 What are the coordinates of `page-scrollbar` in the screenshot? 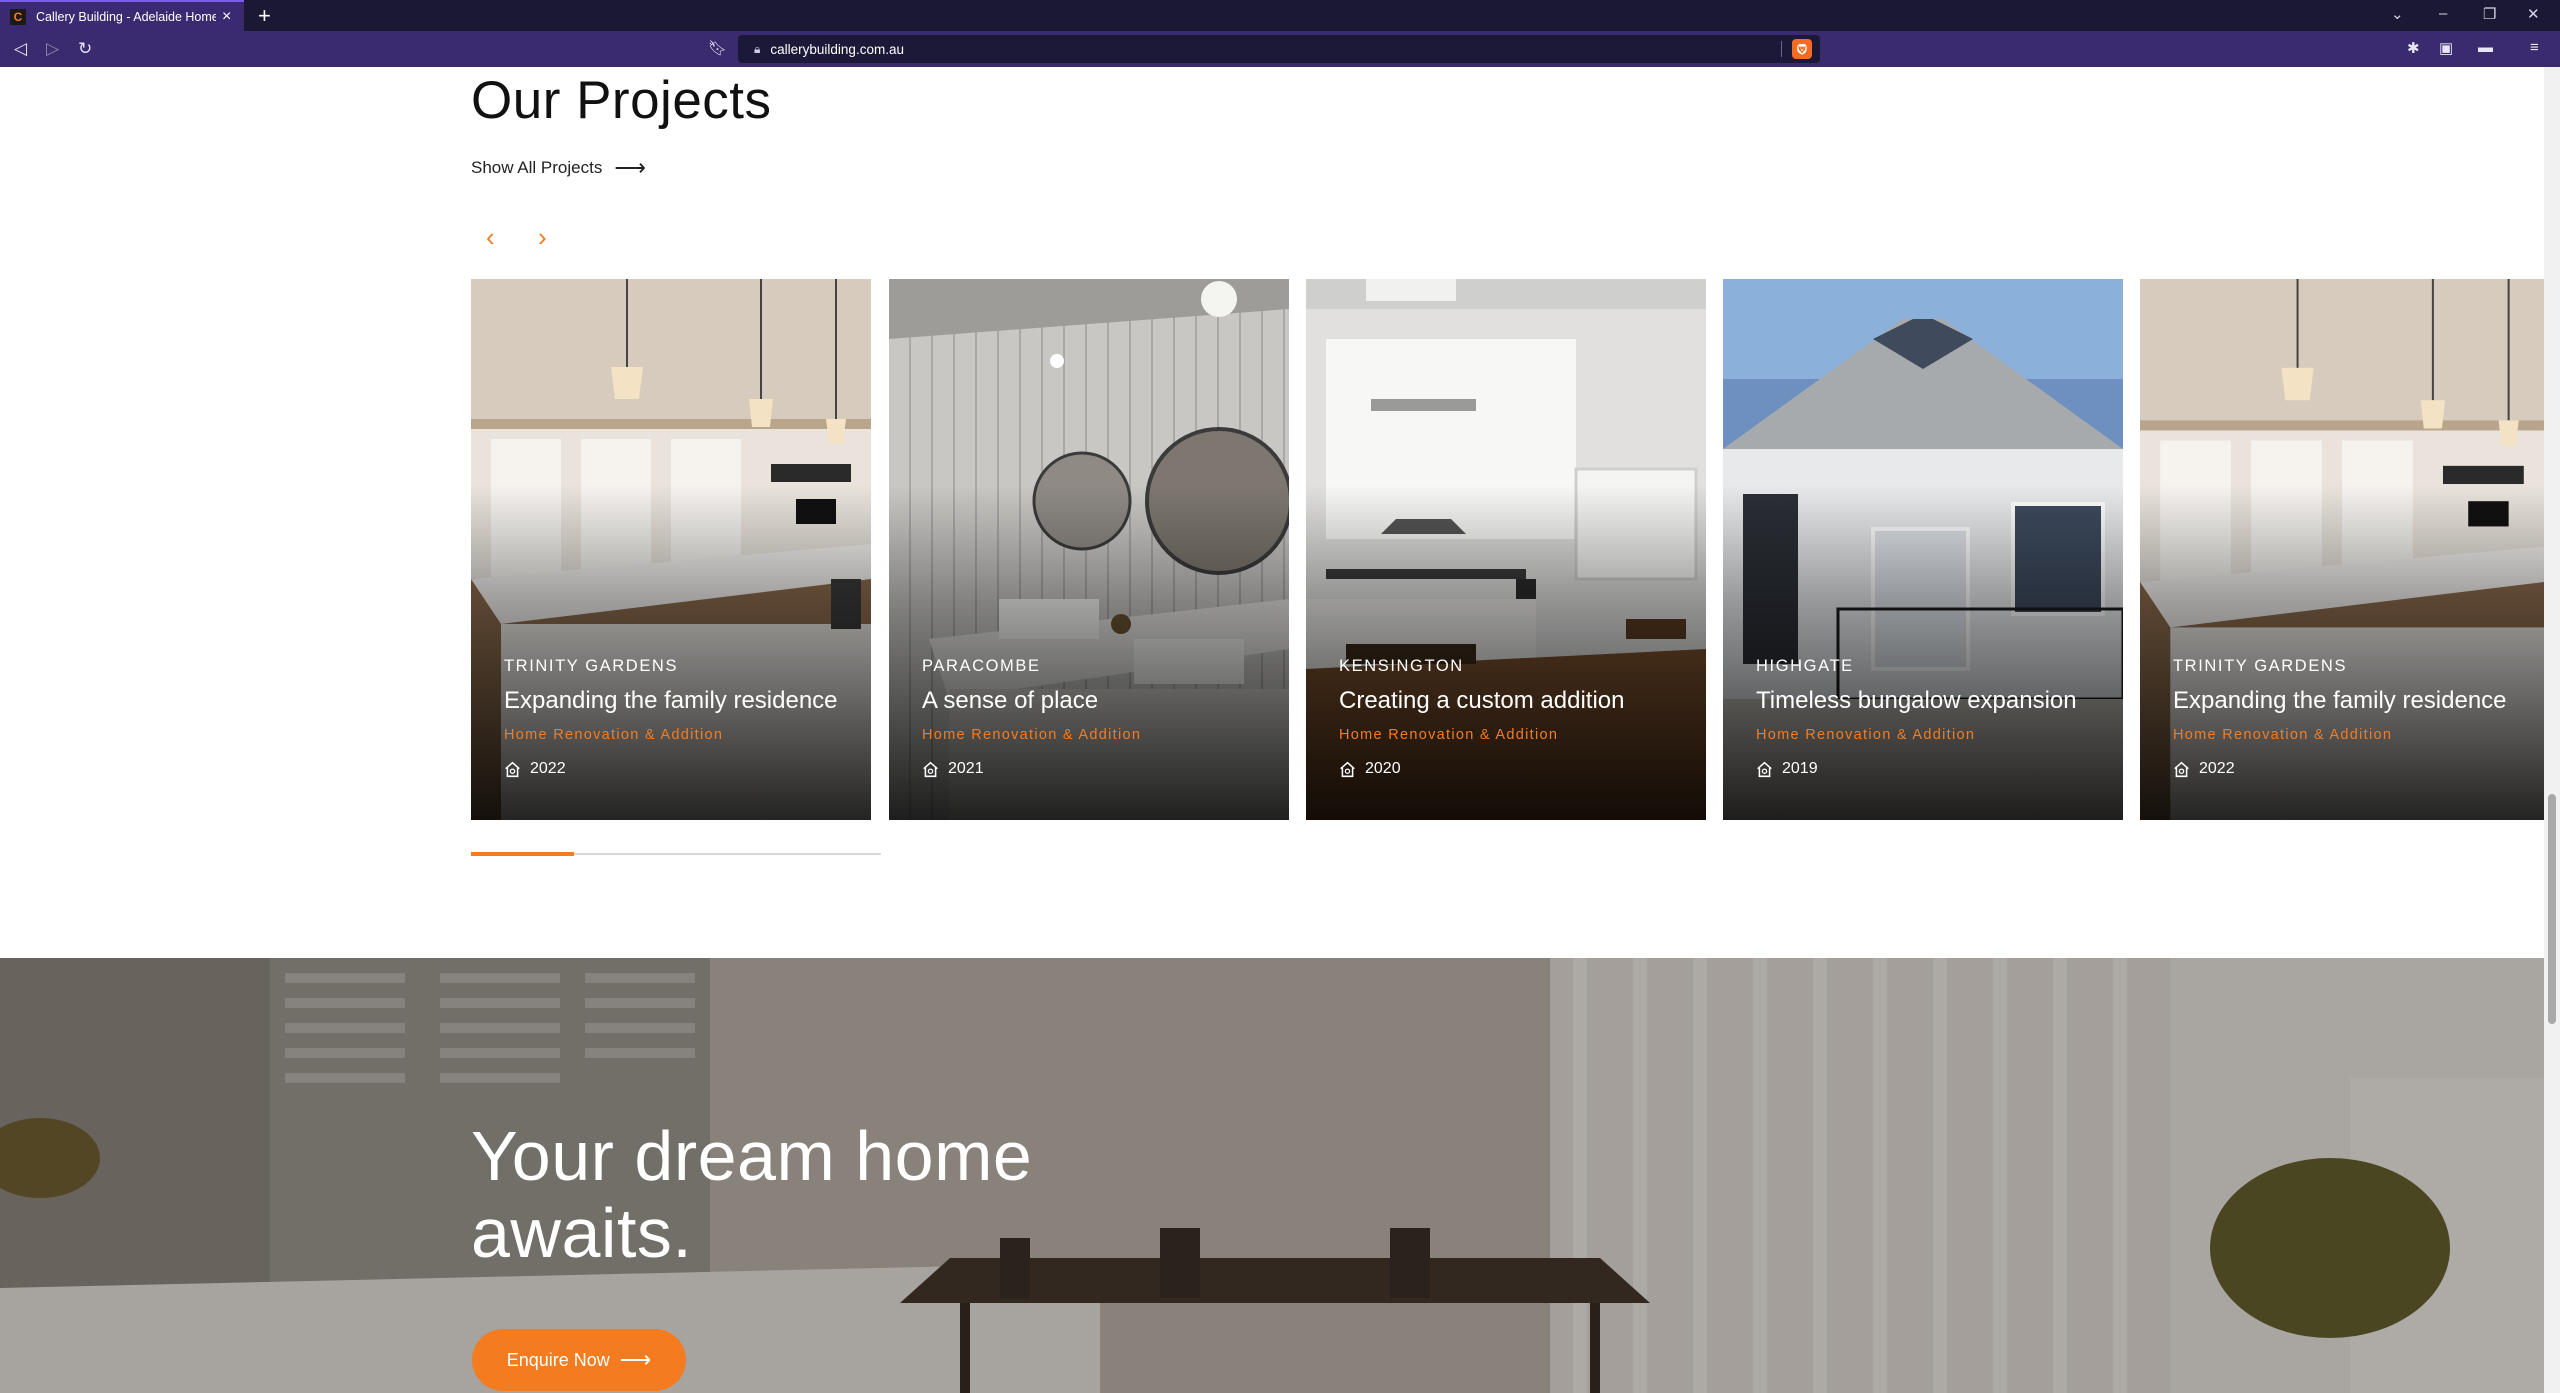 It's located at (2552, 730).